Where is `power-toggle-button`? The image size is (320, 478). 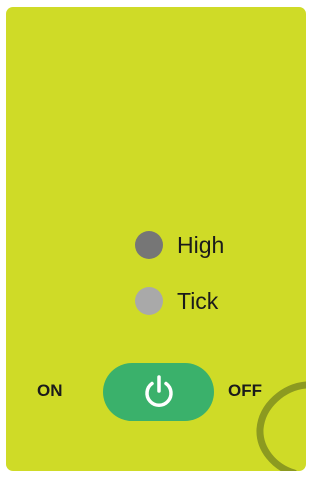 power-toggle-button is located at coordinates (158, 392).